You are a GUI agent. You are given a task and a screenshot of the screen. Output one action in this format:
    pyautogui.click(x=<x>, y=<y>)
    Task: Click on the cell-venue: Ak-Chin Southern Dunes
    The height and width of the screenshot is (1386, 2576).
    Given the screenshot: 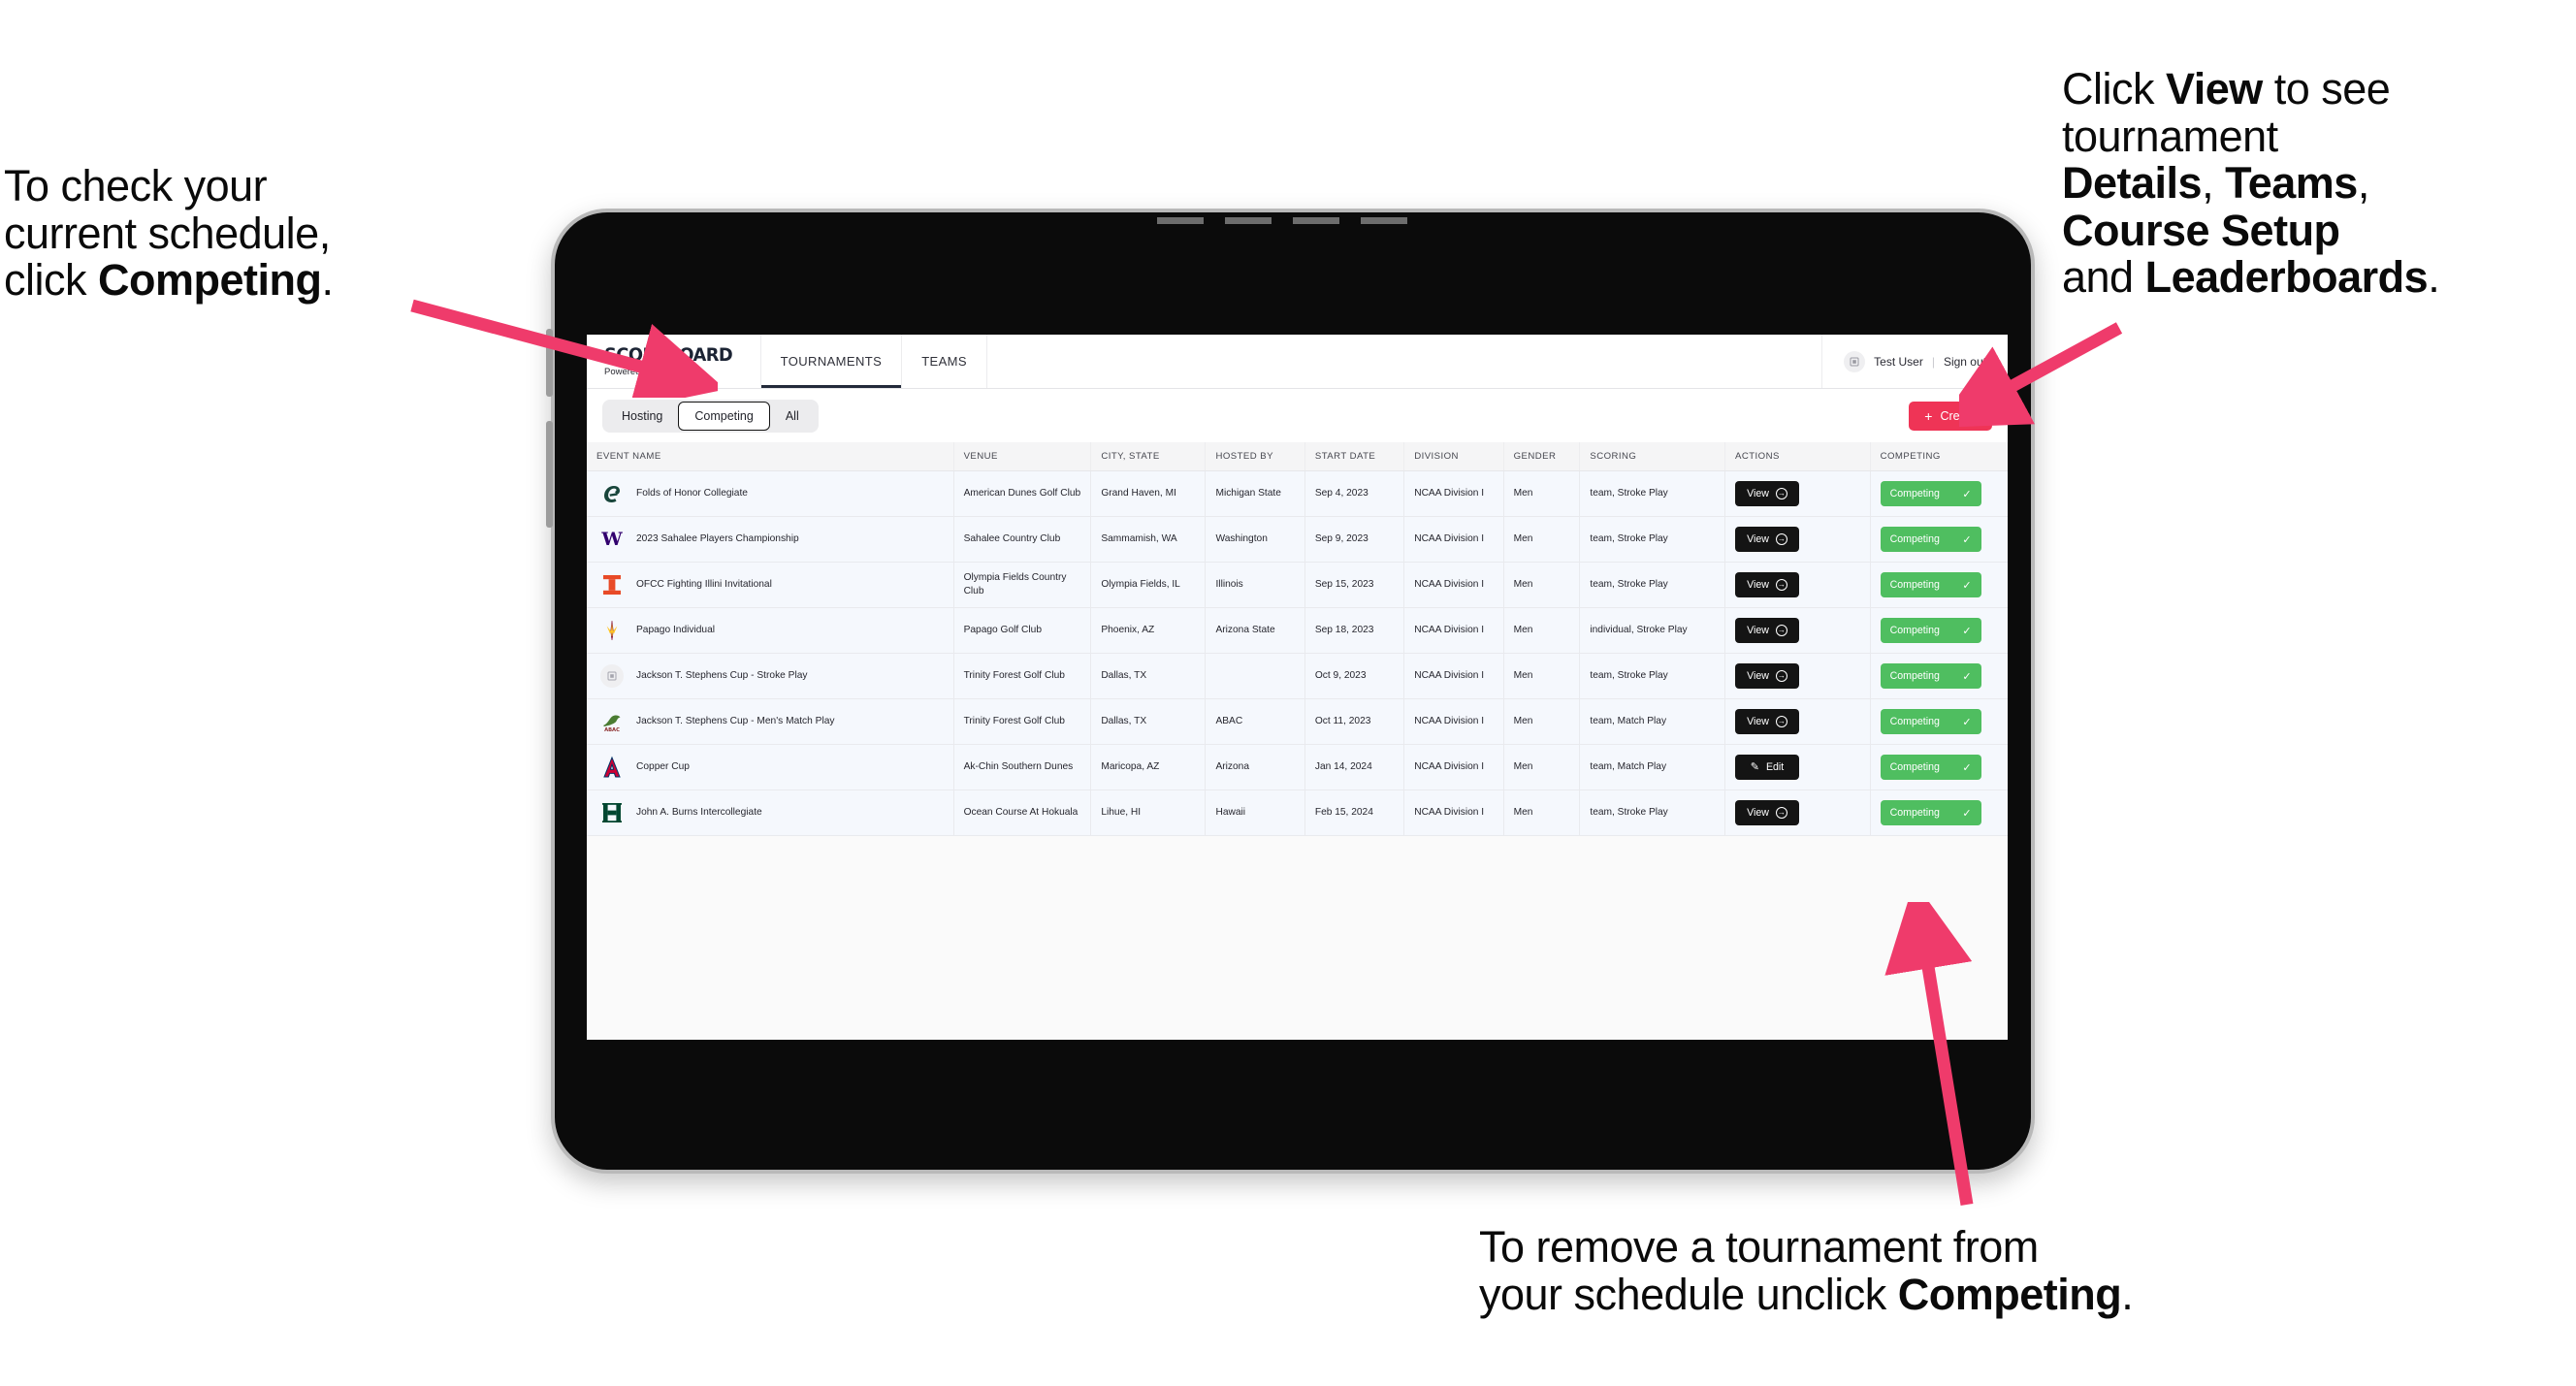 What is the action you would take?
    pyautogui.click(x=1022, y=767)
    